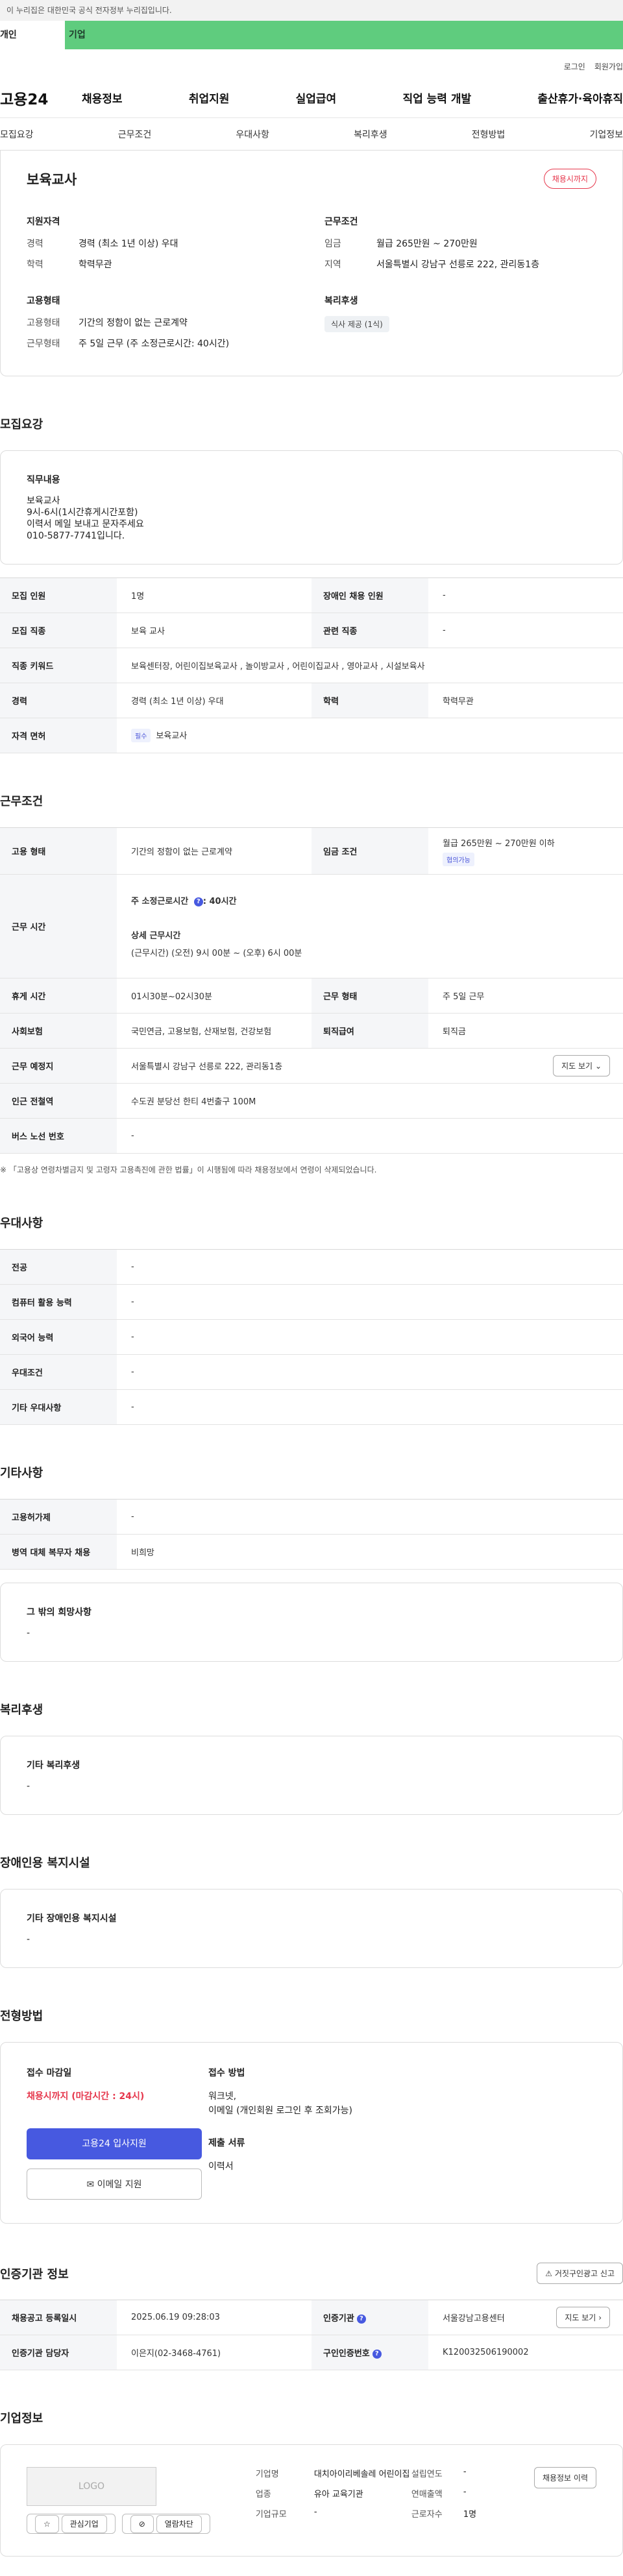  I want to click on docs-value: 이력서, so click(221, 2166).